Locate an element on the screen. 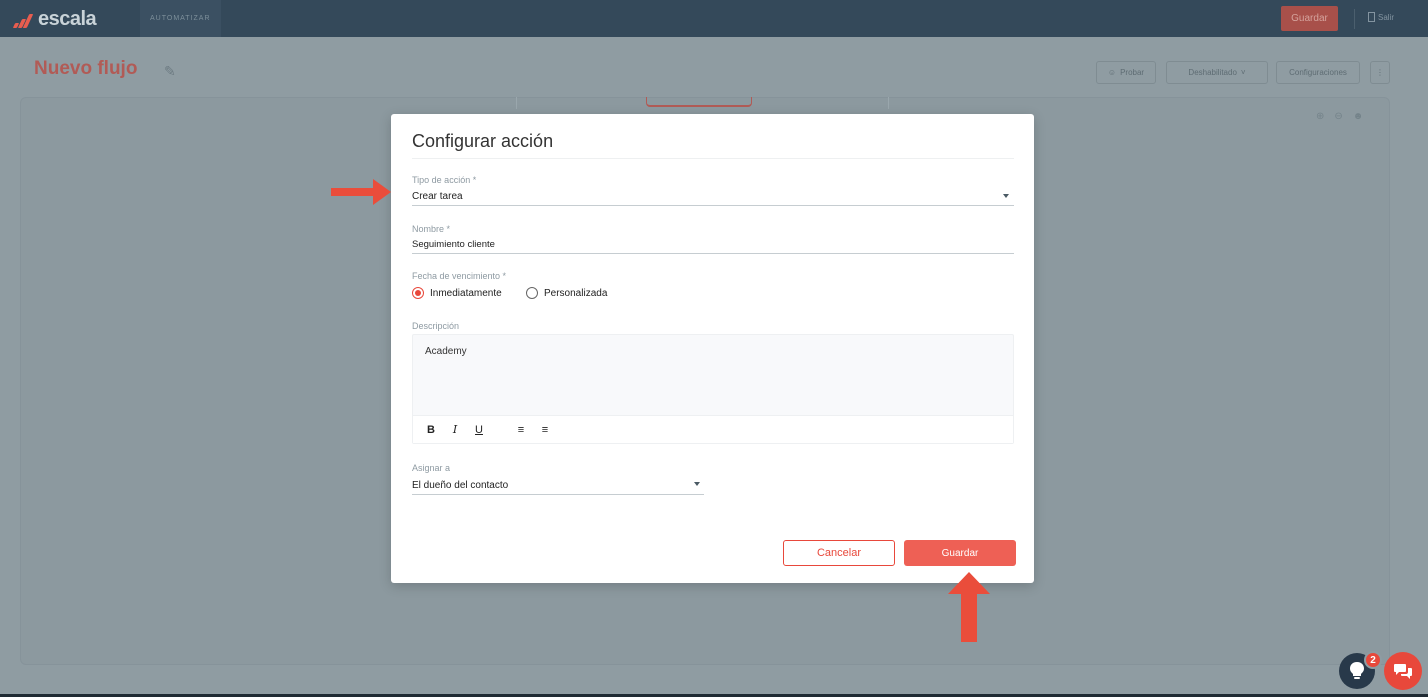 Image resolution: width=1428 pixels, height=697 pixels. description-label: Descripción is located at coordinates (436, 326).